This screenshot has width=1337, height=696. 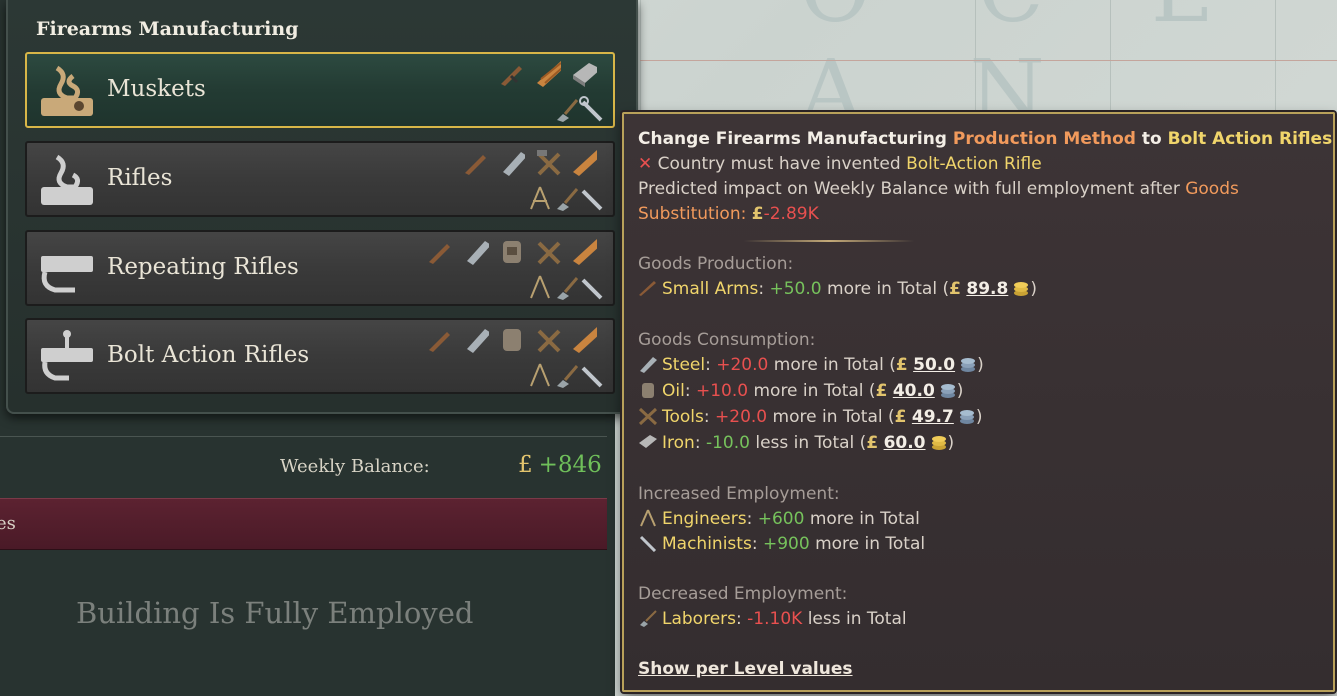 What do you see at coordinates (727, 443) in the screenshot?
I see `good-delta: -10.0` at bounding box center [727, 443].